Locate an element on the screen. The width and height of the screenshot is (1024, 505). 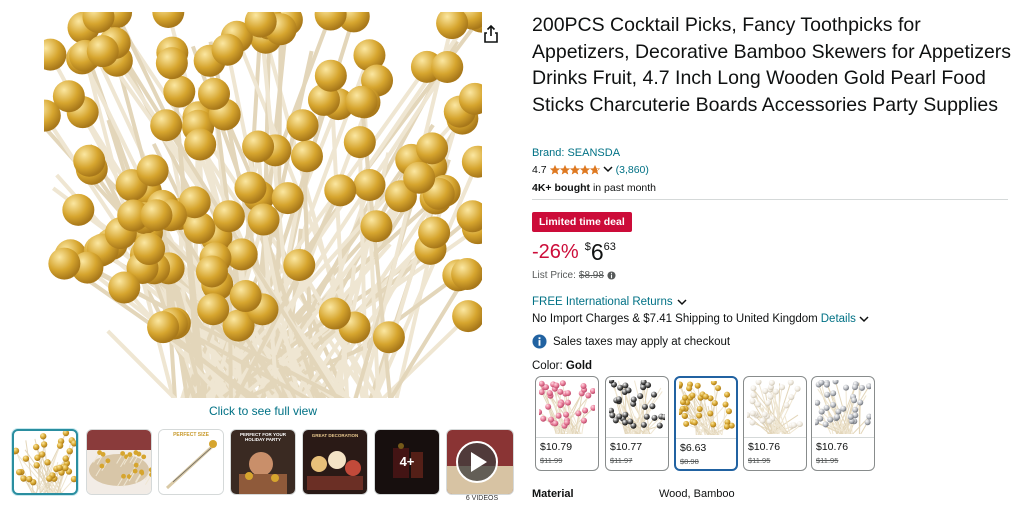
color-option-pink: $10.79 $11.99 is located at coordinates (567, 423).